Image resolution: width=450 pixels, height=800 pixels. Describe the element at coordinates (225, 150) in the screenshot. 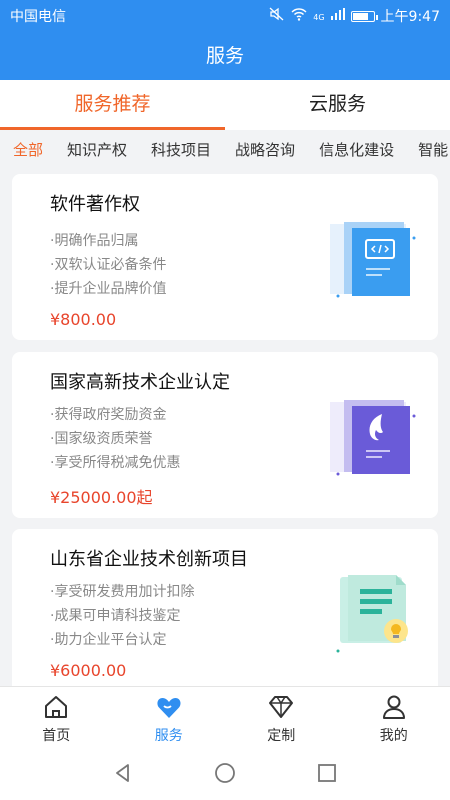

I see `category-tab-bar: 全部 知识产权 科技项目 战略咨询 信息化建设 智能` at that location.